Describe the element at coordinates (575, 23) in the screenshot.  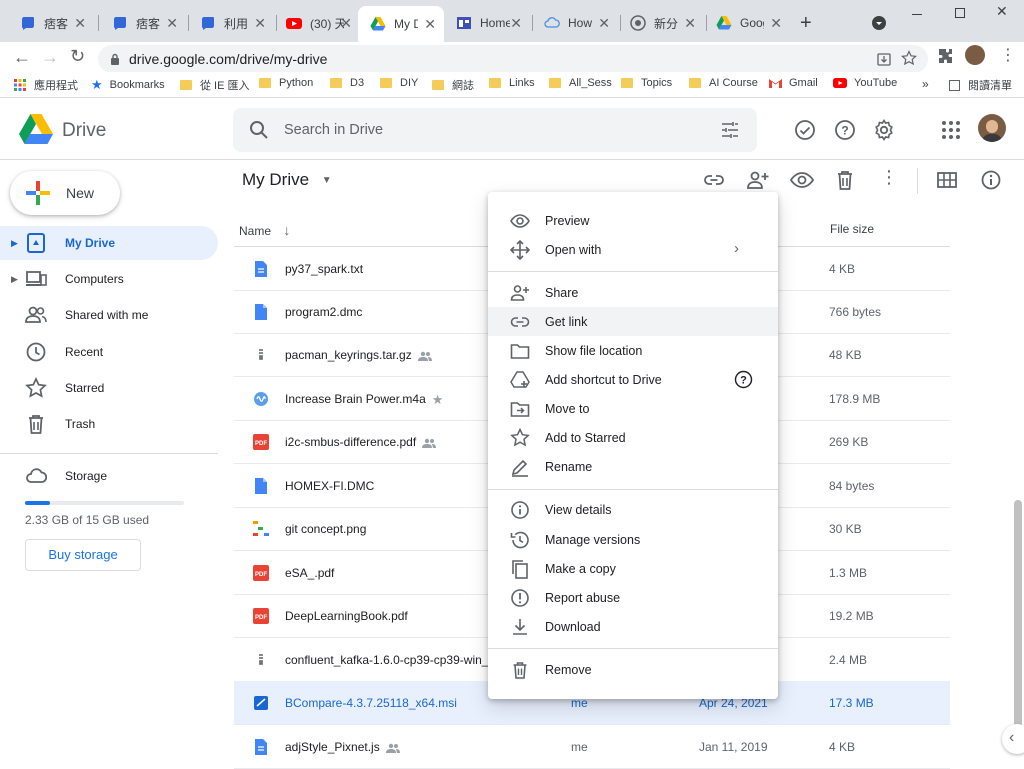
I see `browser-tab: How t ✕` at that location.